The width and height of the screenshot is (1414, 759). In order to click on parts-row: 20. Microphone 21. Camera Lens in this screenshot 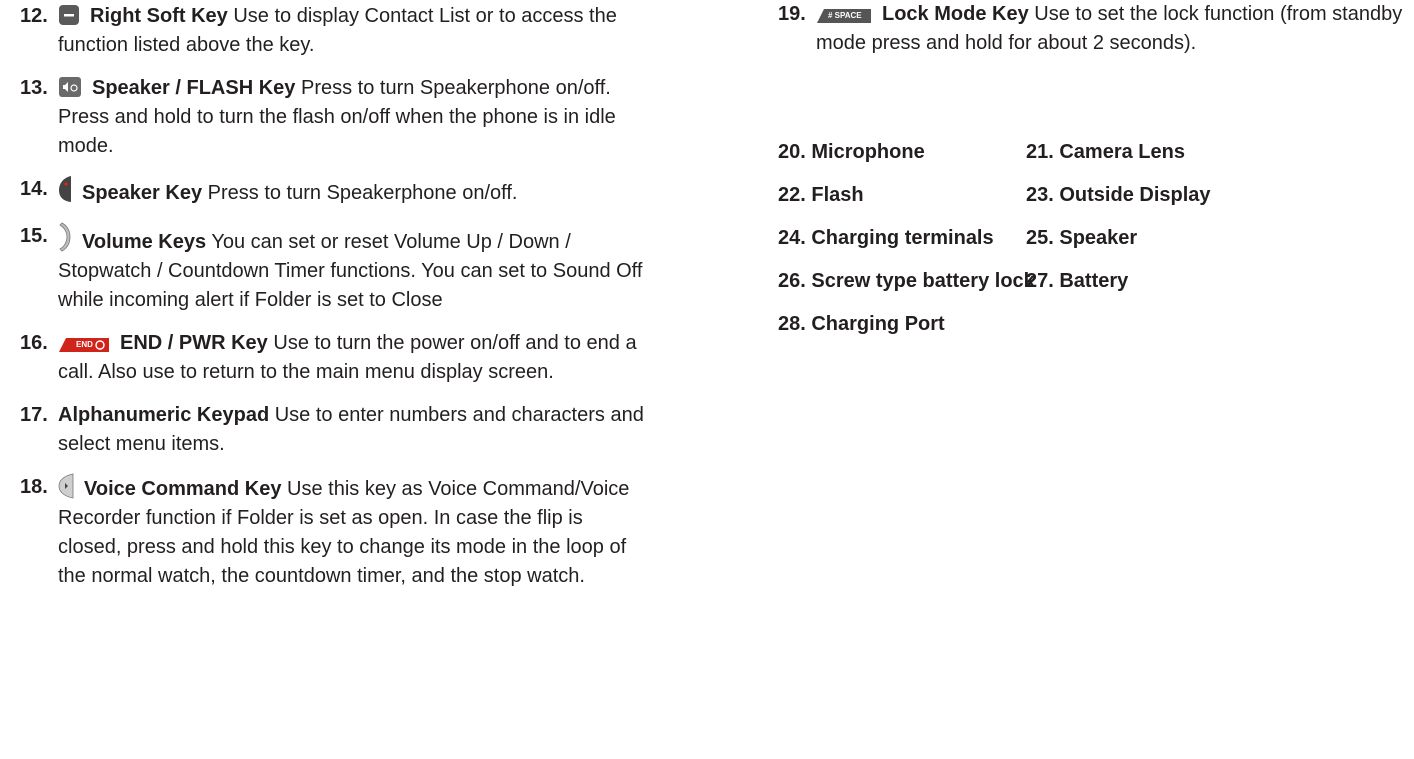, I will do `click(1096, 152)`.